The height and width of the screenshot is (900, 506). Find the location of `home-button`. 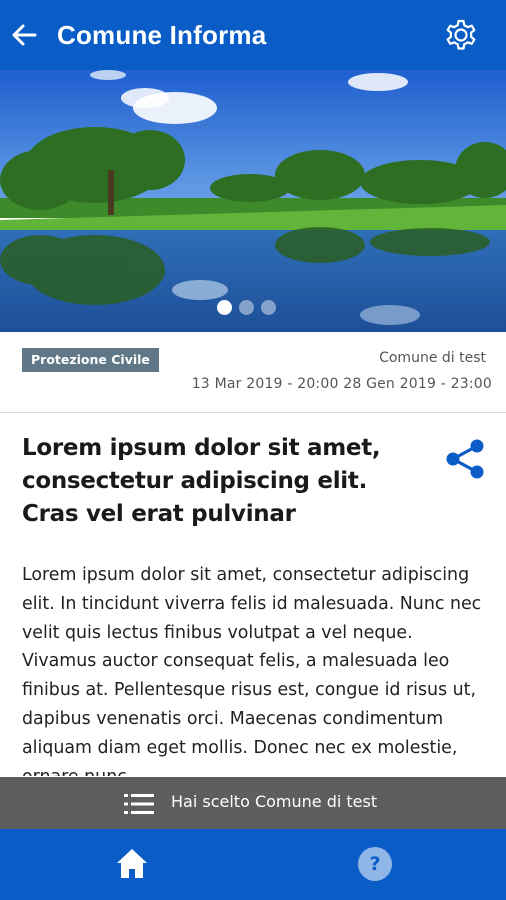

home-button is located at coordinates (132, 864).